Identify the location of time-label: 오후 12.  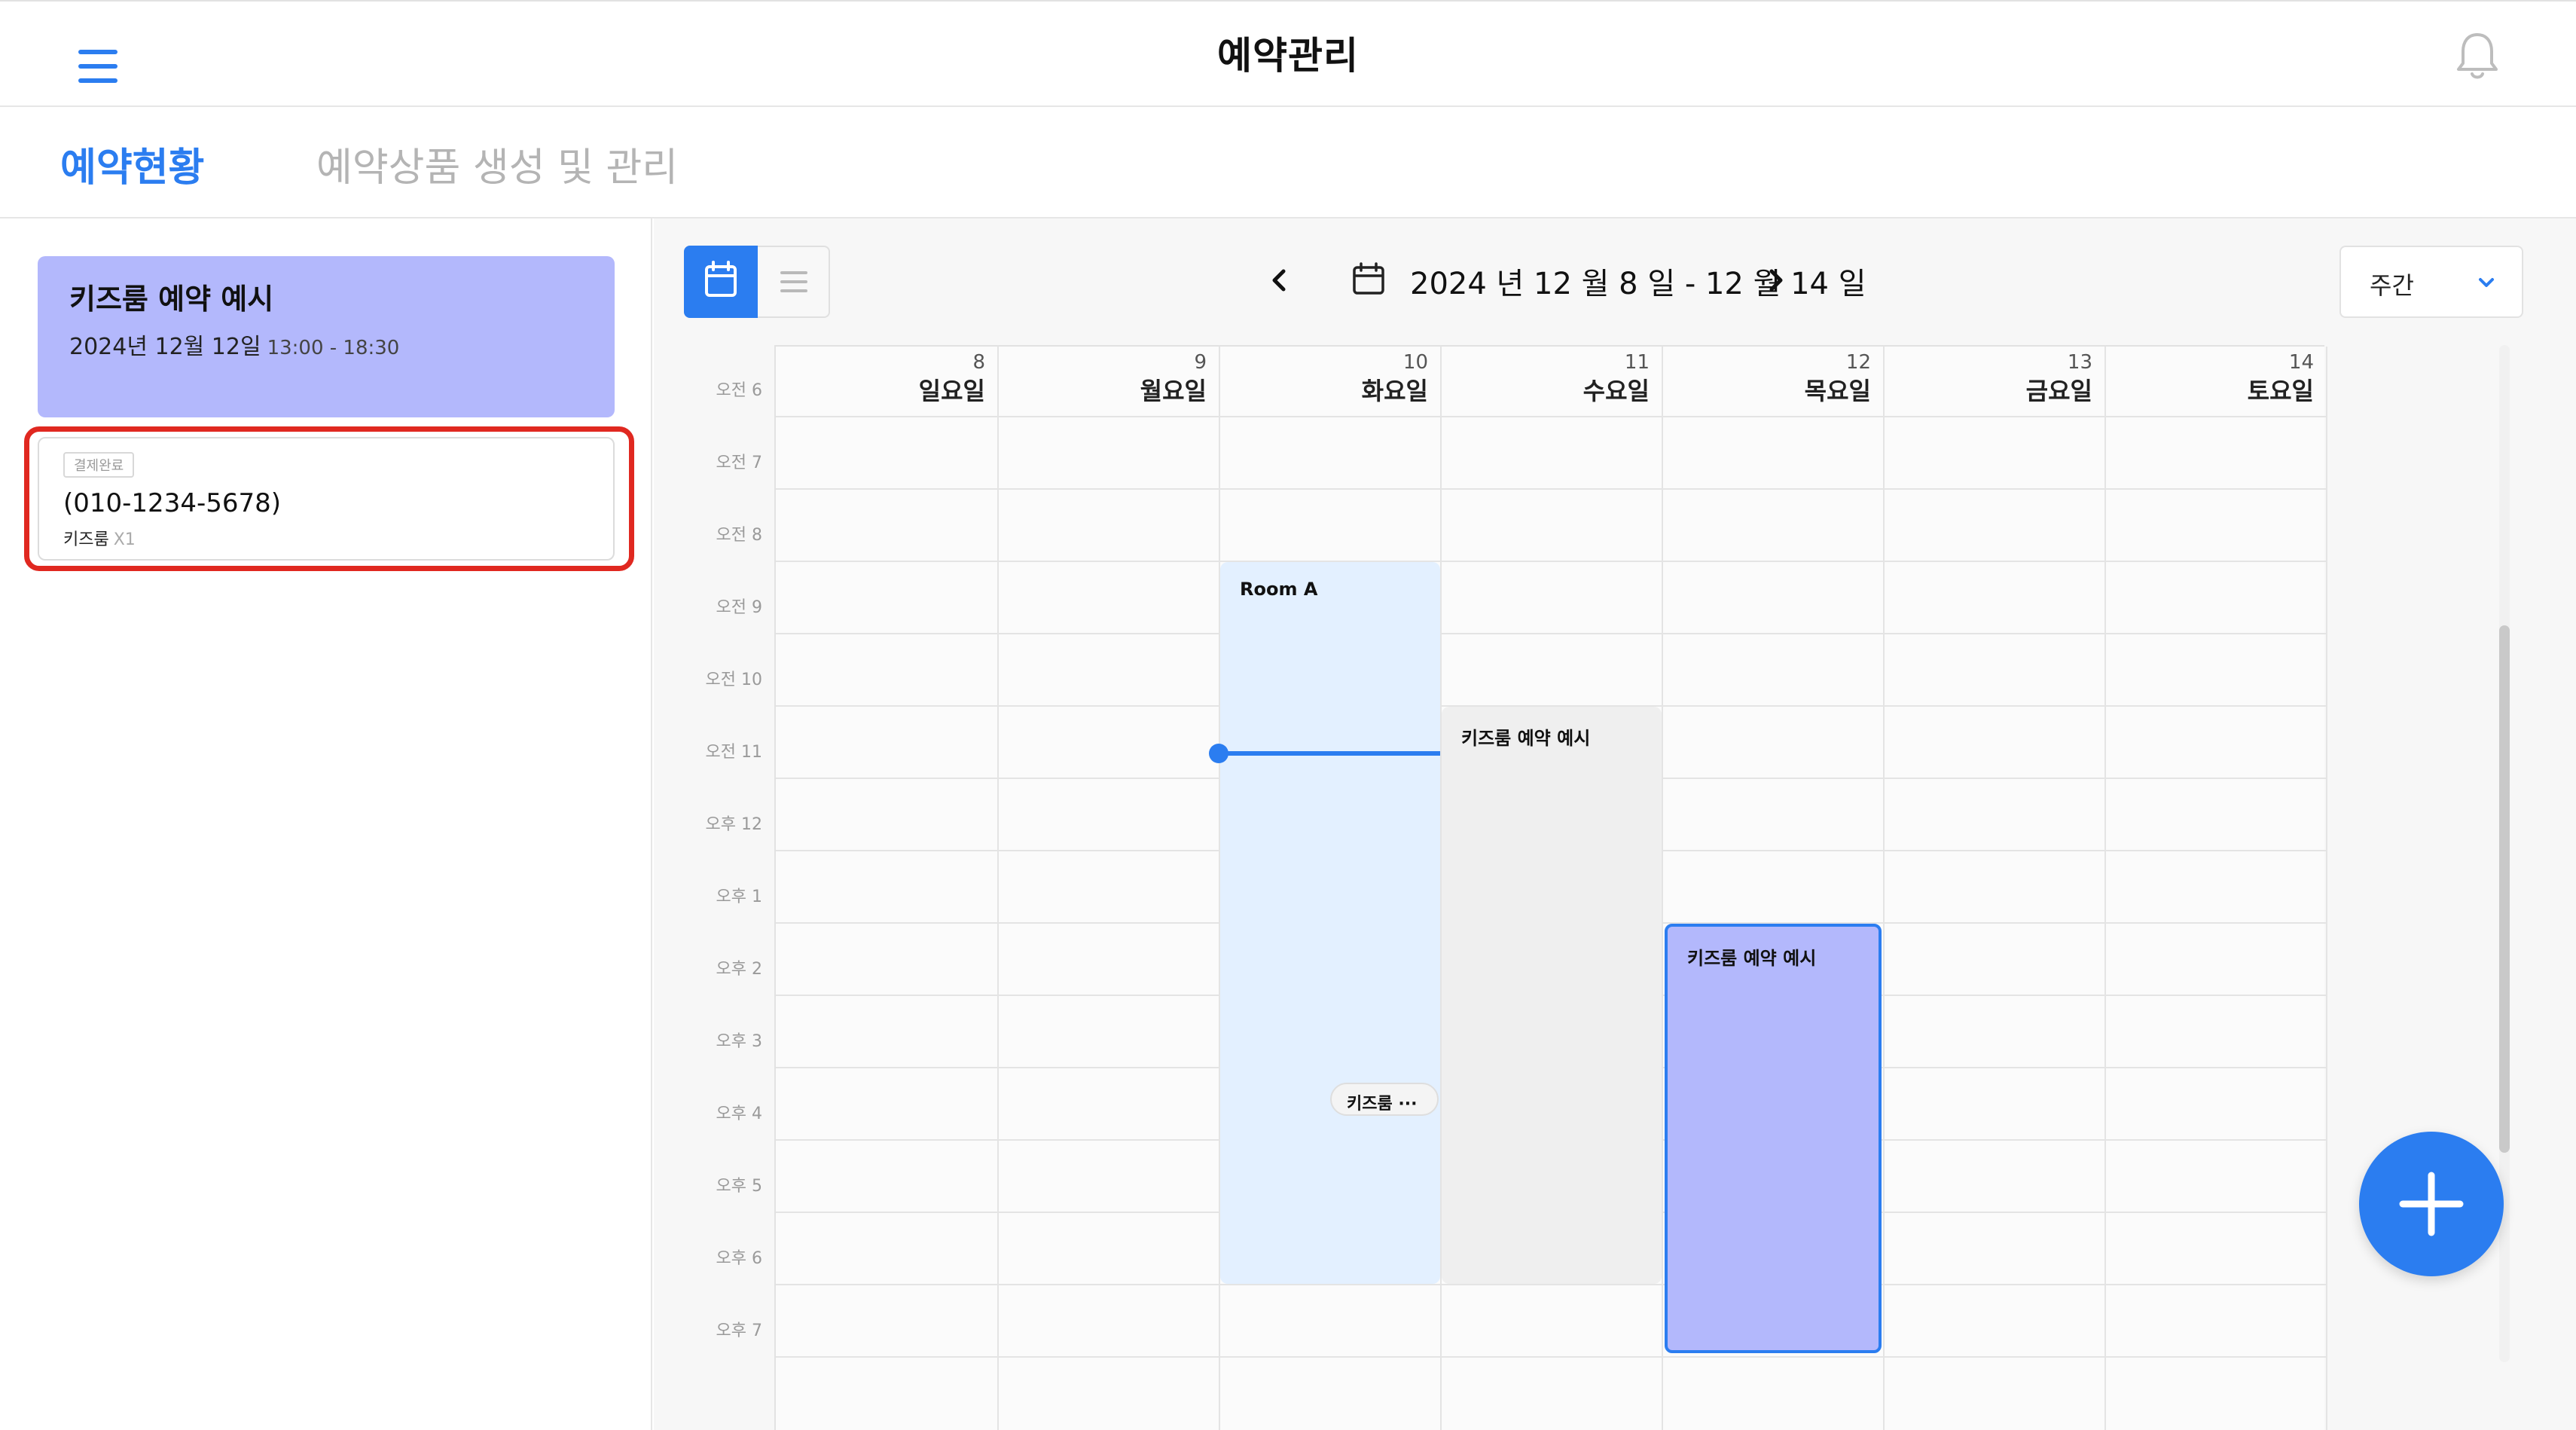
(734, 825).